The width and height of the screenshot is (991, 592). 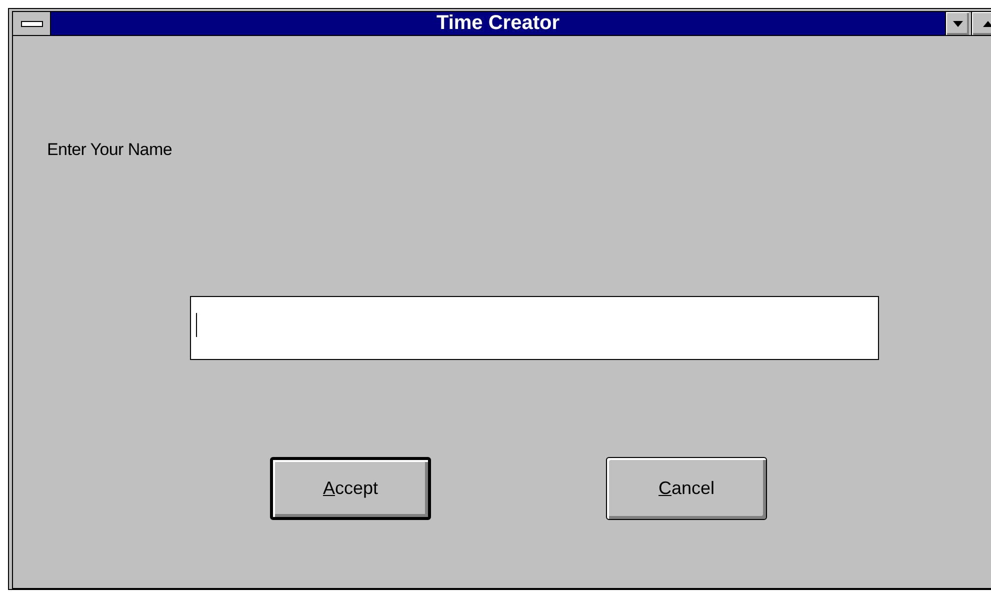 I want to click on down-triangle-icon, so click(x=957, y=23).